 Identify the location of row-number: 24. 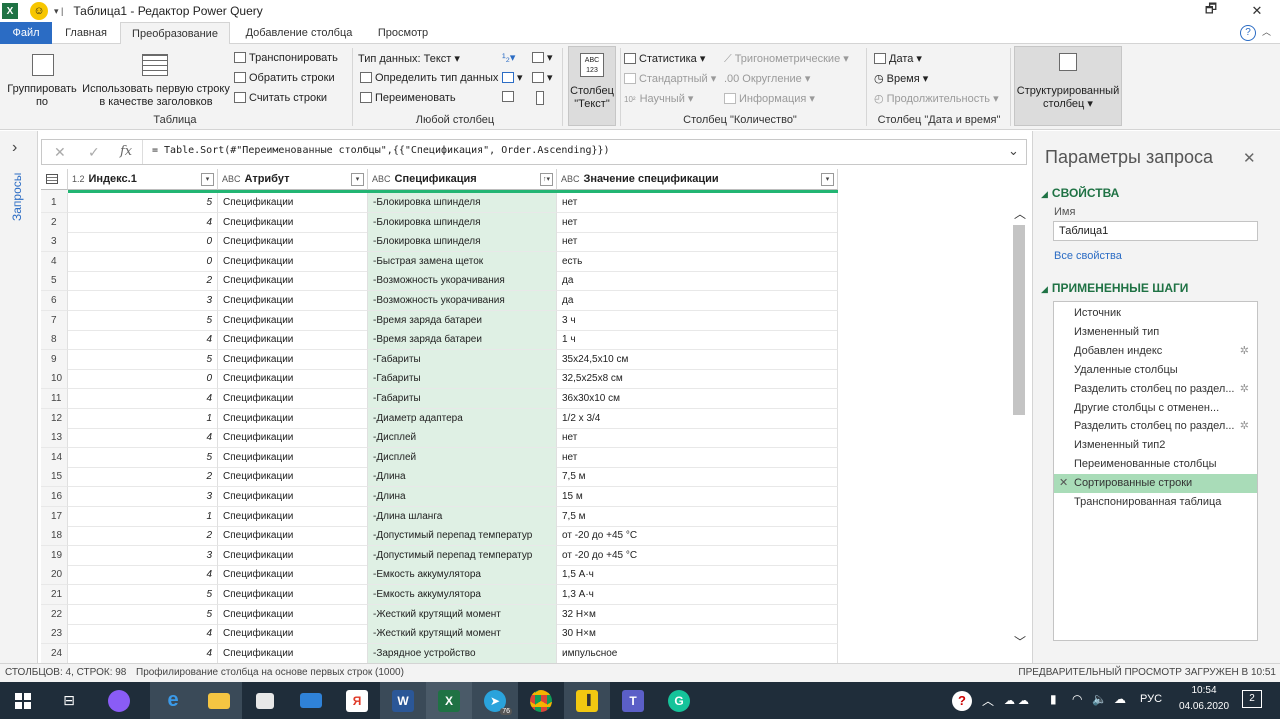
(54, 653).